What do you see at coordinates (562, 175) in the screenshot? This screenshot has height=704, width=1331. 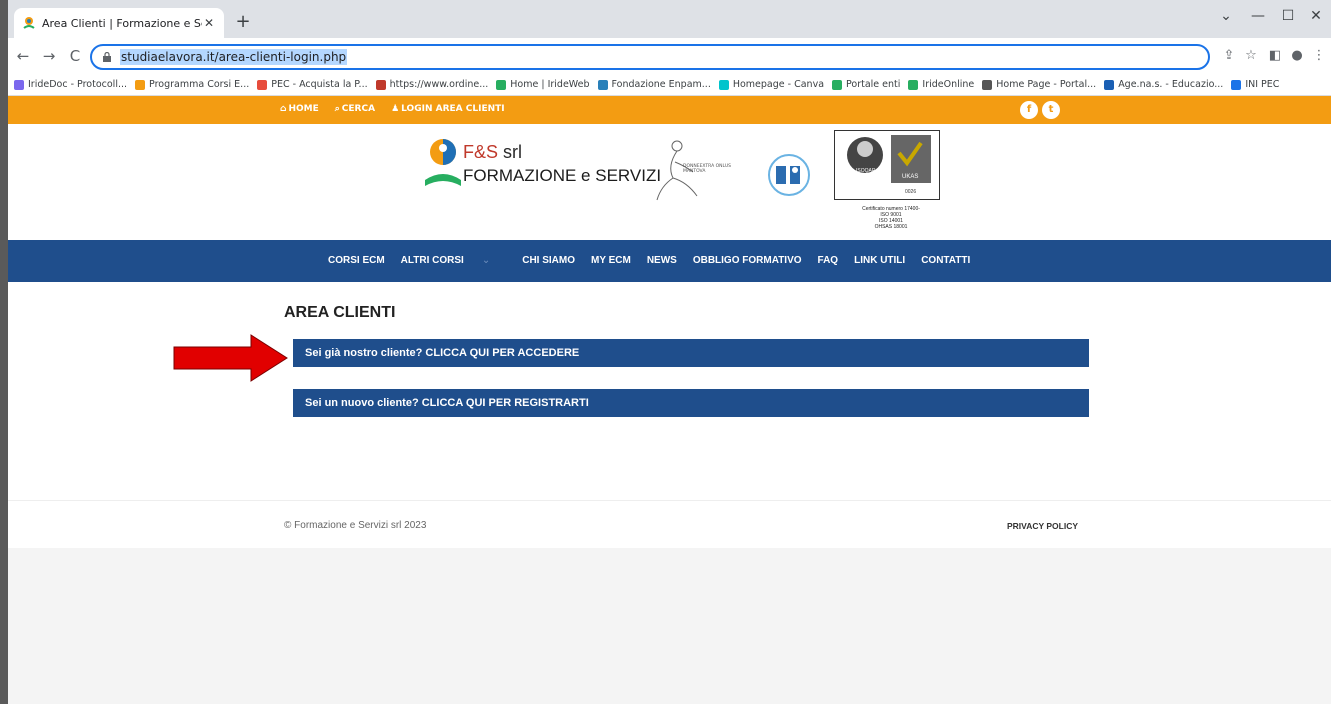 I see `logo-subtitle: FORMAZIONE e SERVIZI` at bounding box center [562, 175].